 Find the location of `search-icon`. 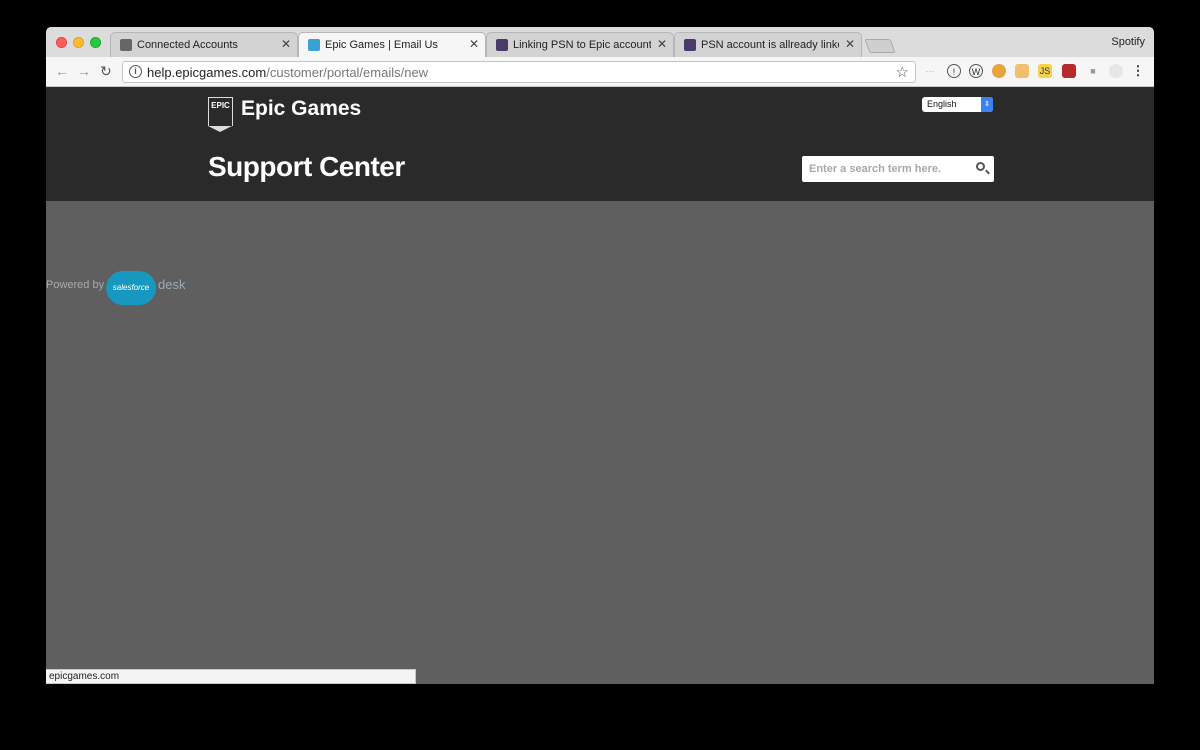

search-icon is located at coordinates (980, 166).